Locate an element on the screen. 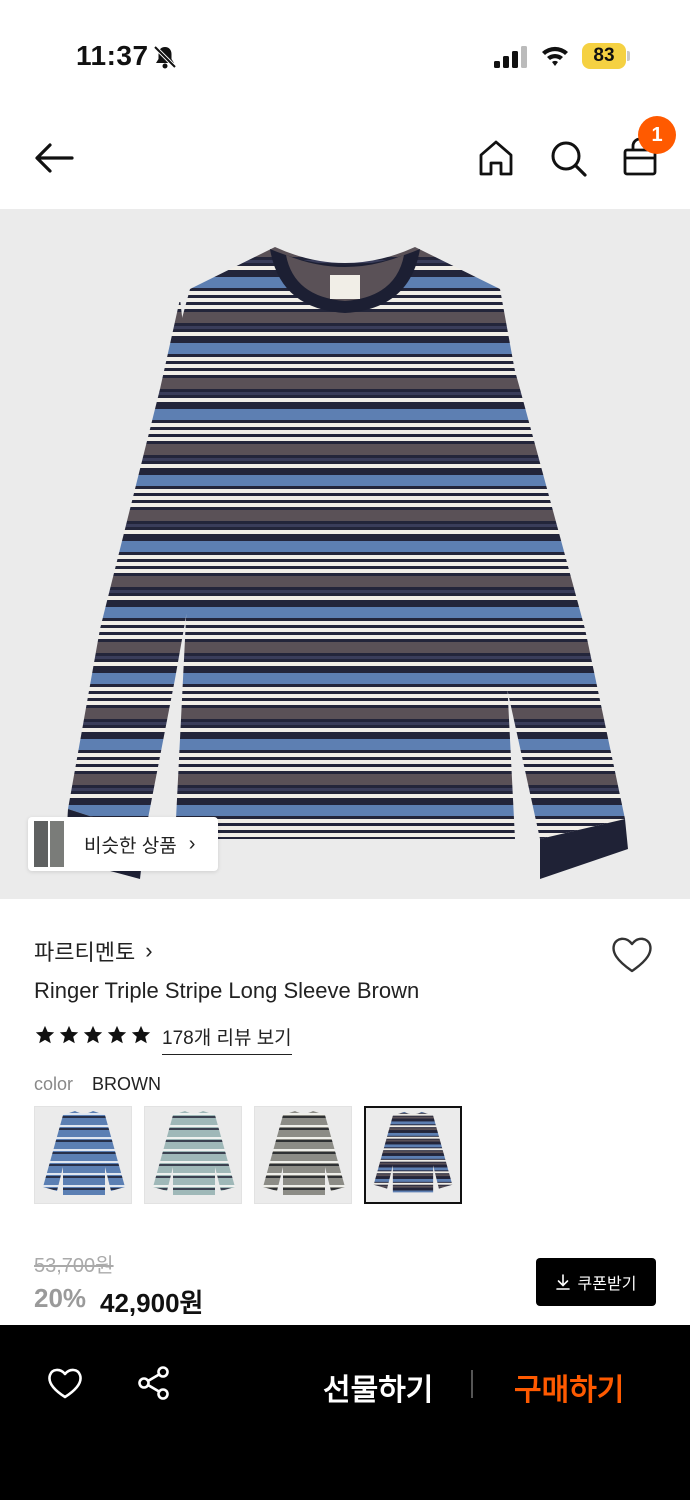 This screenshot has width=690, height=1500. bell-off-icon is located at coordinates (165, 57).